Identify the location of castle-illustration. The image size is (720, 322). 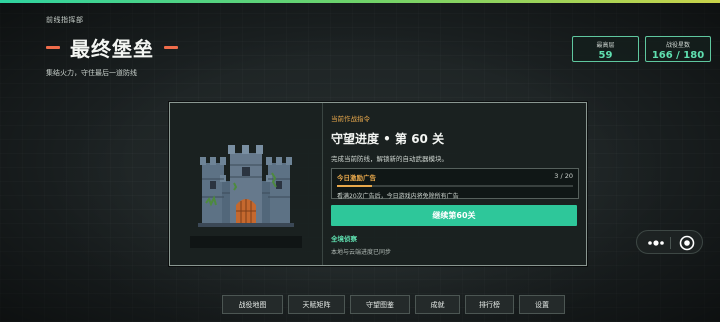
(246, 185).